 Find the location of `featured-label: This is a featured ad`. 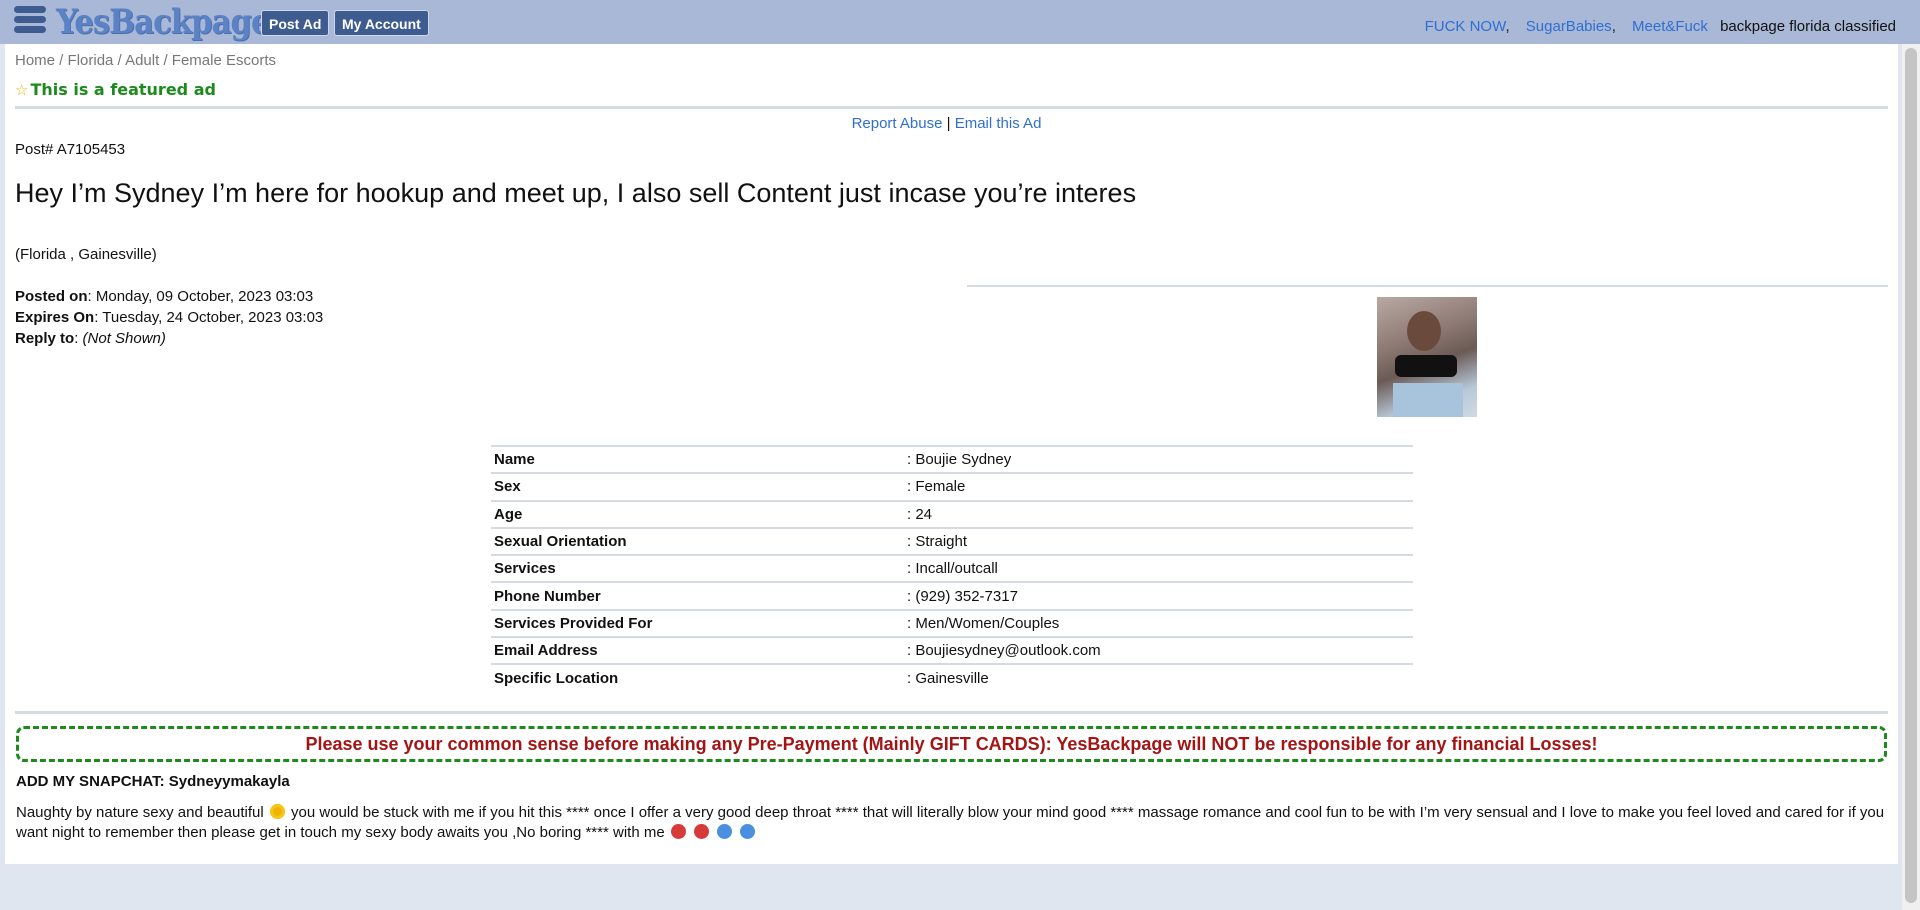

featured-label: This is a featured ad is located at coordinates (123, 89).